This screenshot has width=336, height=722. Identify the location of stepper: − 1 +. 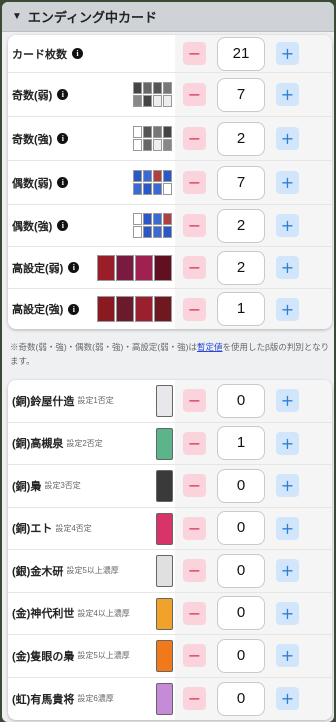
(253, 443).